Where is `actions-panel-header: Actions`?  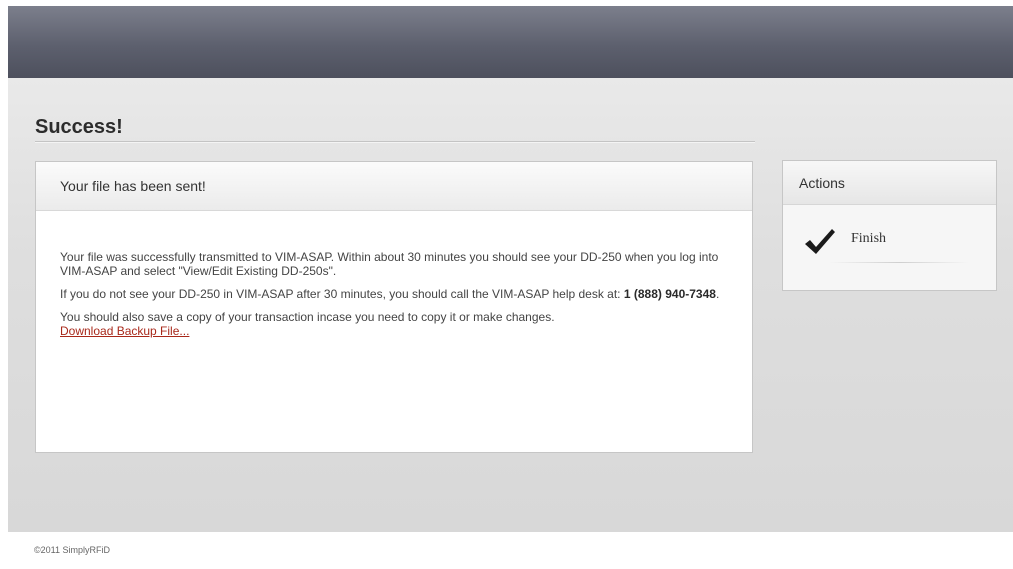 actions-panel-header: Actions is located at coordinates (889, 183).